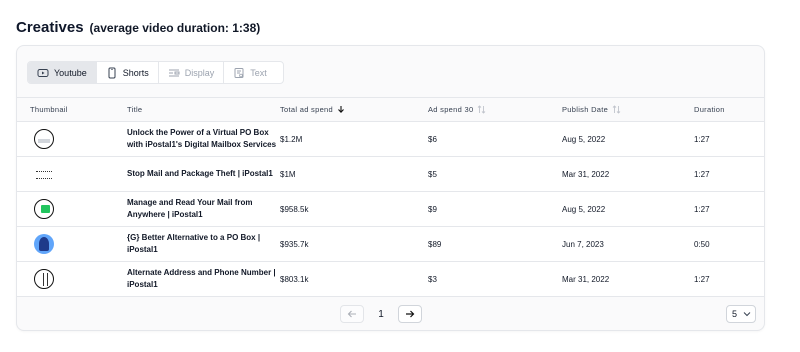  I want to click on header-label: Duration, so click(709, 109).